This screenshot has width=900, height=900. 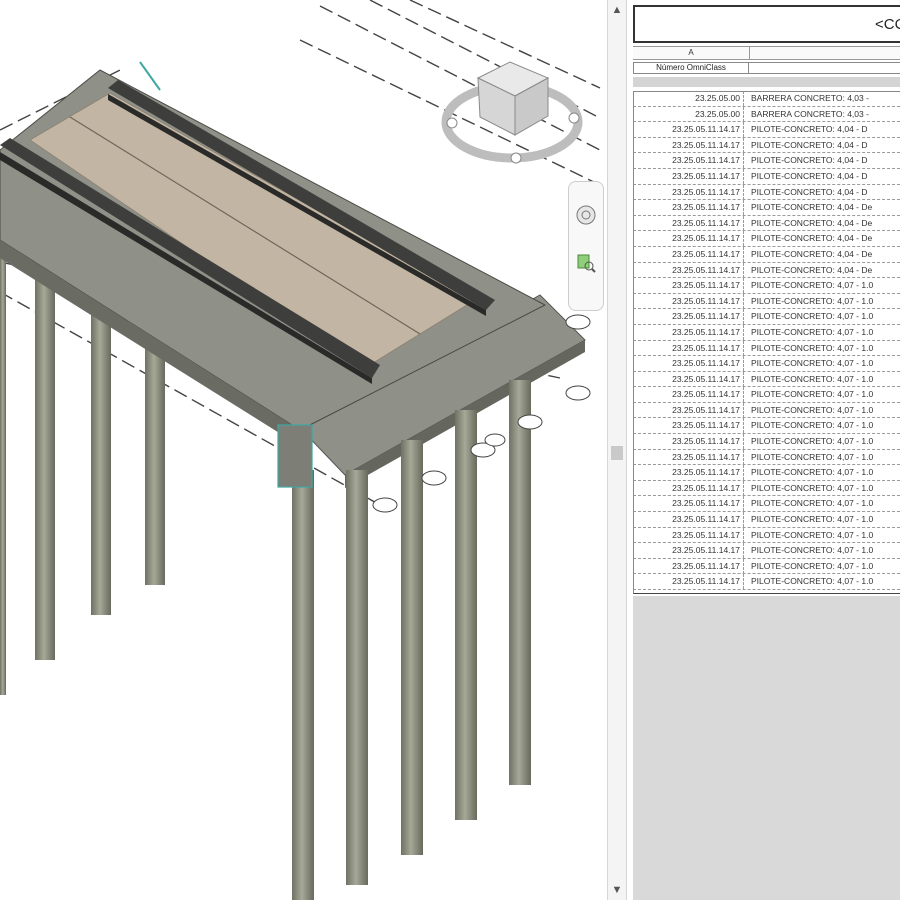 What do you see at coordinates (617, 890) in the screenshot?
I see `scroll-down-arrow-icon: ▼` at bounding box center [617, 890].